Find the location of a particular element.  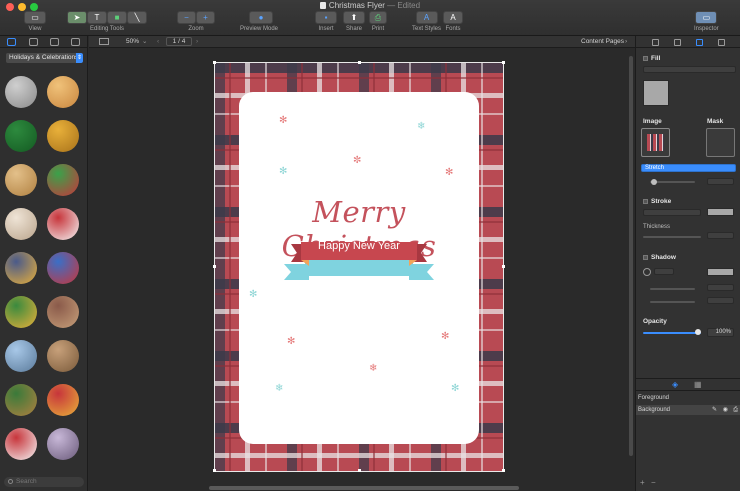

print-control: ⎙ Print is located at coordinates (378, 21).